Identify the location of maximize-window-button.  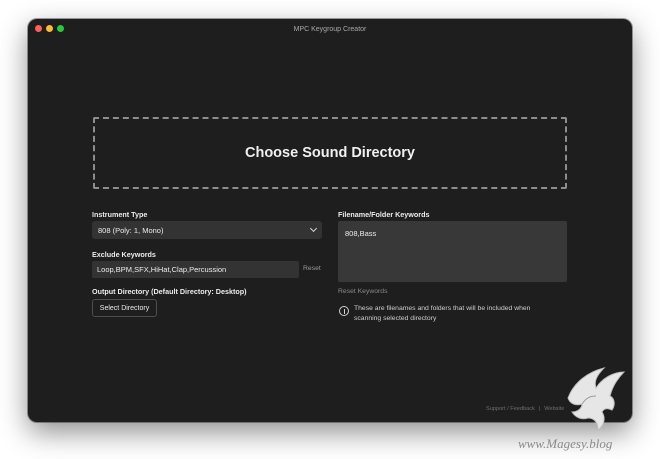
(60, 28).